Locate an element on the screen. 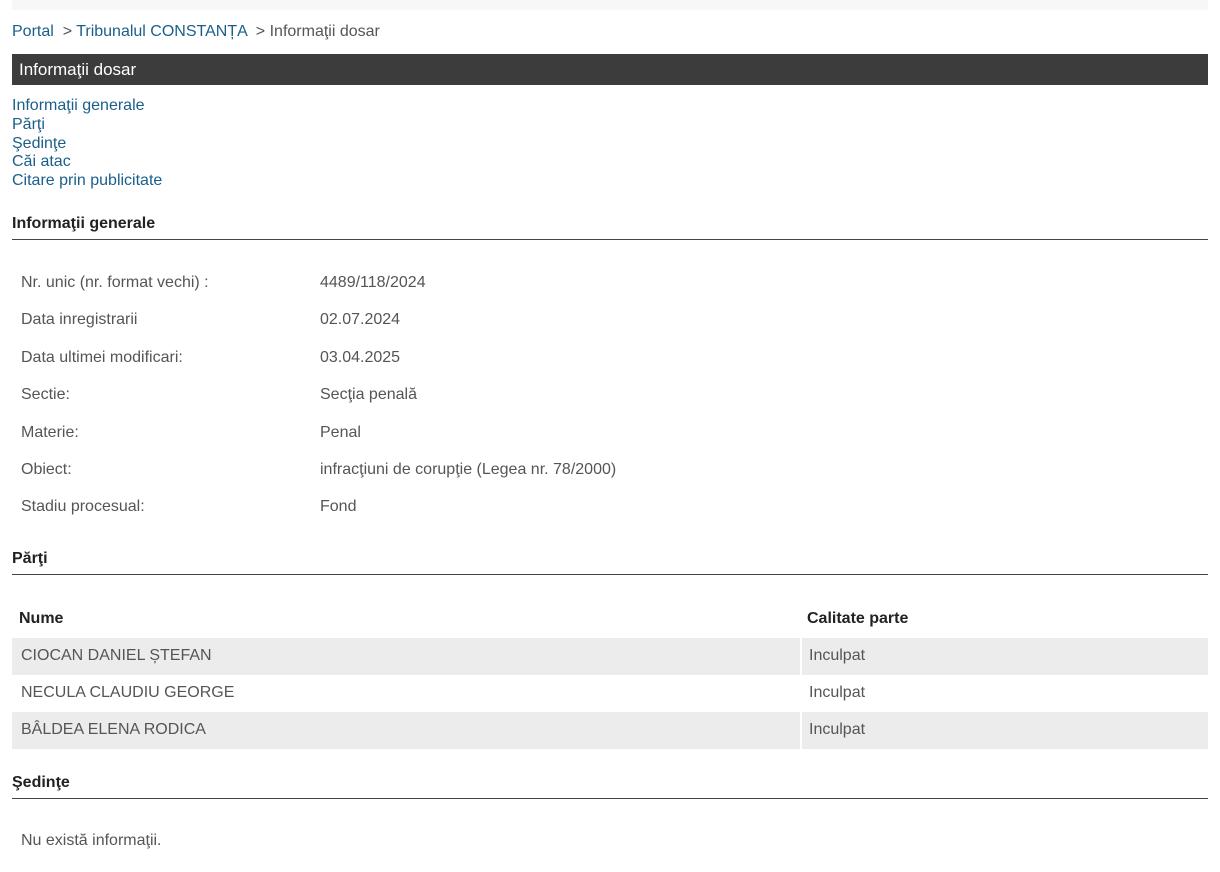 The height and width of the screenshot is (872, 1220). party-name: CIOCAN DANIEL ȘTEFAN is located at coordinates (116, 655).